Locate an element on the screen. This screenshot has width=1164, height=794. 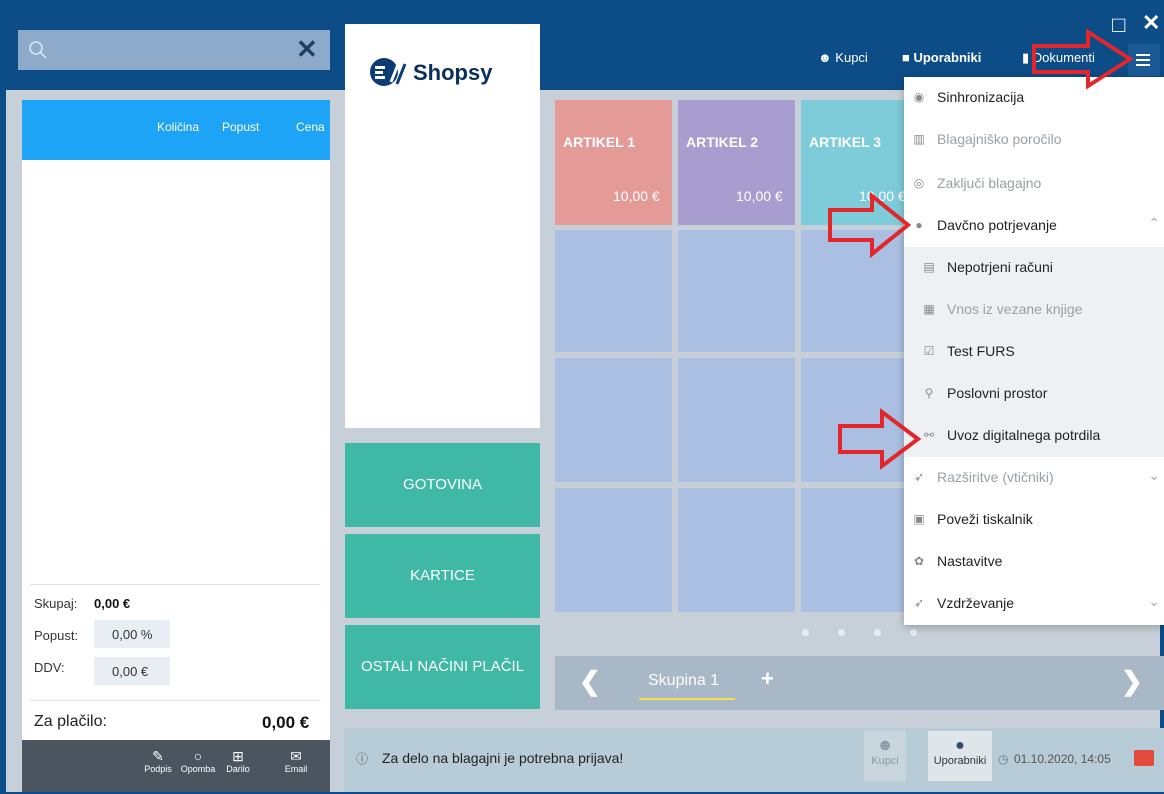
gear-icon: ✿ is located at coordinates (919, 561).